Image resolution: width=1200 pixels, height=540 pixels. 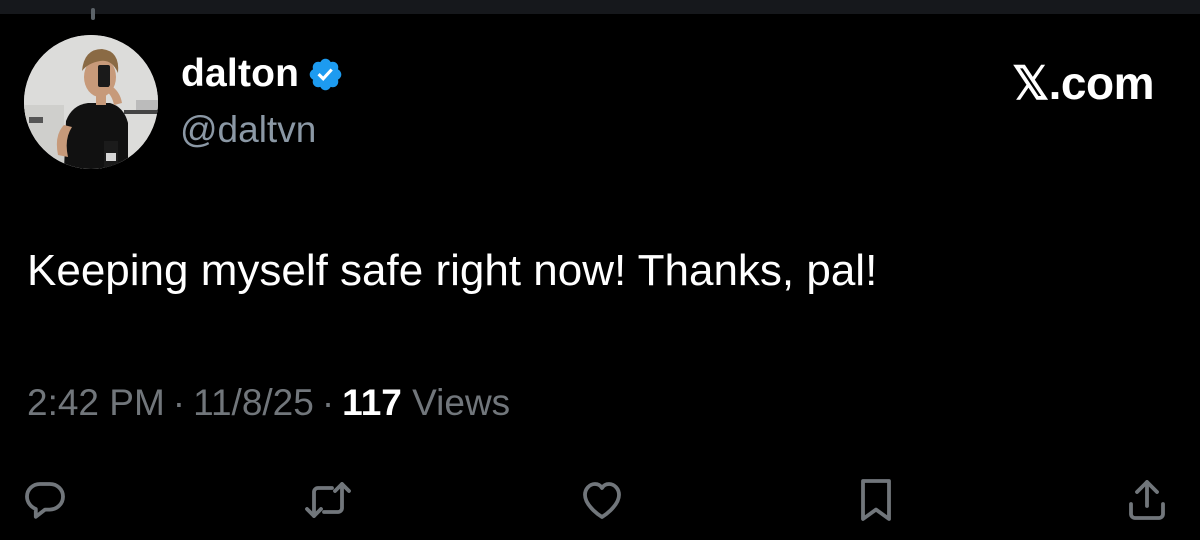 I want to click on tweet-metadata: 2:42 PM · 11/8/25 · 117 Views, so click(x=268, y=403).